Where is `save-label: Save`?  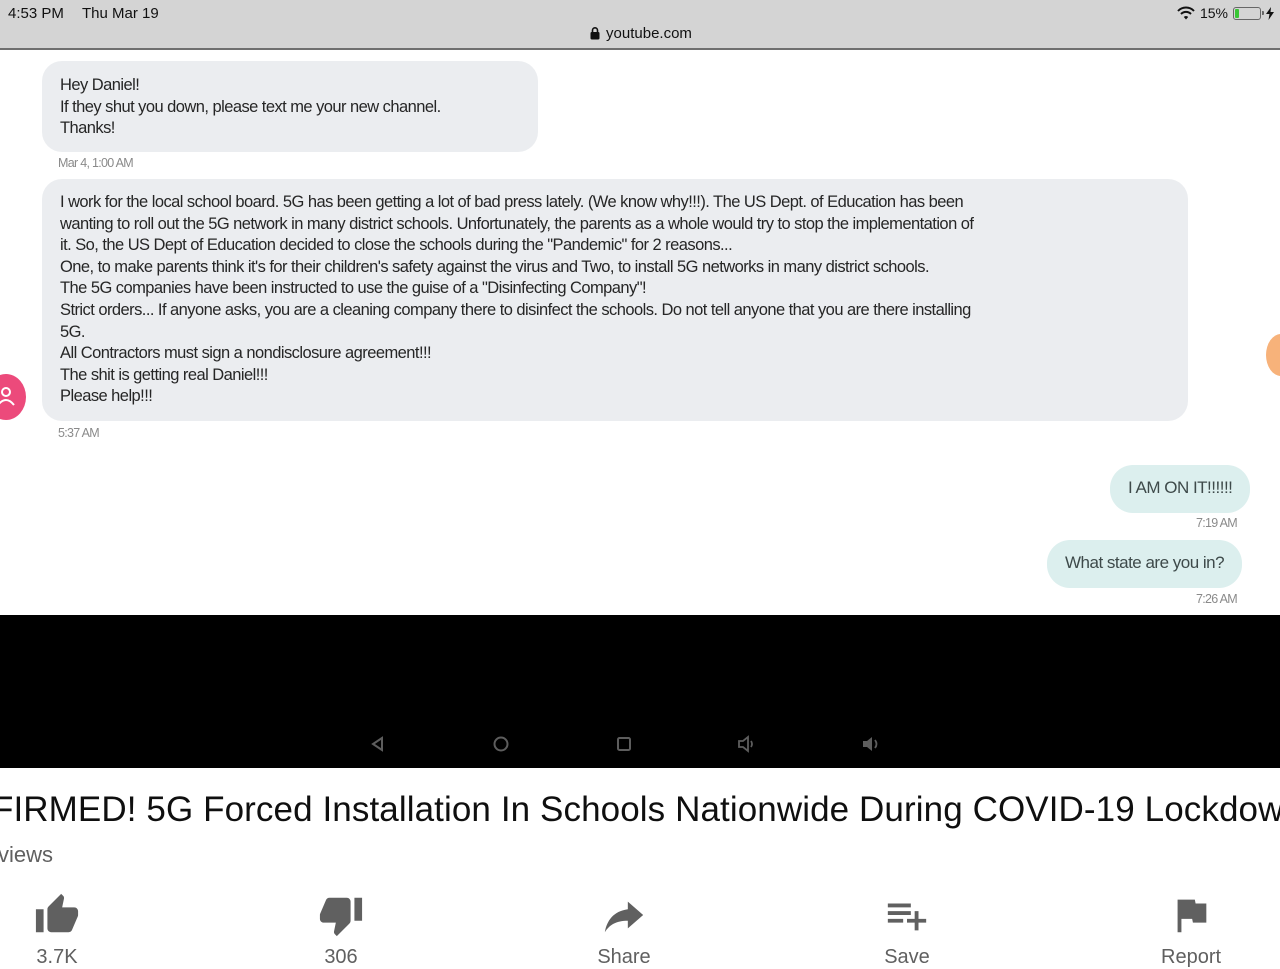
save-label: Save is located at coordinates (907, 957).